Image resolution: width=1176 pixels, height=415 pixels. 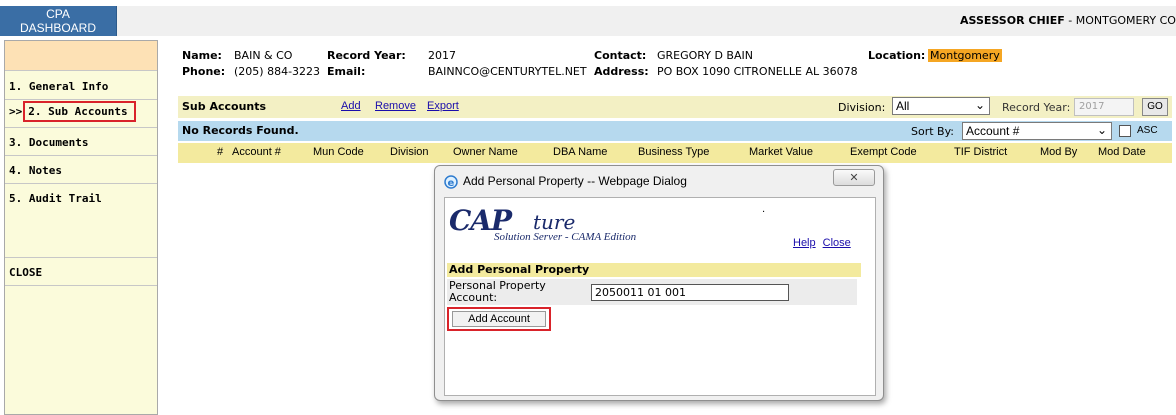 What do you see at coordinates (81, 170) in the screenshot?
I see `sidebar-item-notes: 4. Notes` at bounding box center [81, 170].